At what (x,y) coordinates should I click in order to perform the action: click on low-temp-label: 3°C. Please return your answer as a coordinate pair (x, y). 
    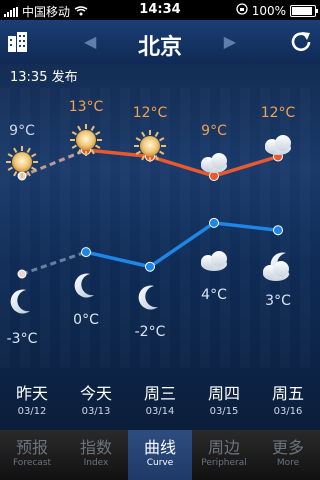
    Looking at the image, I should click on (278, 301).